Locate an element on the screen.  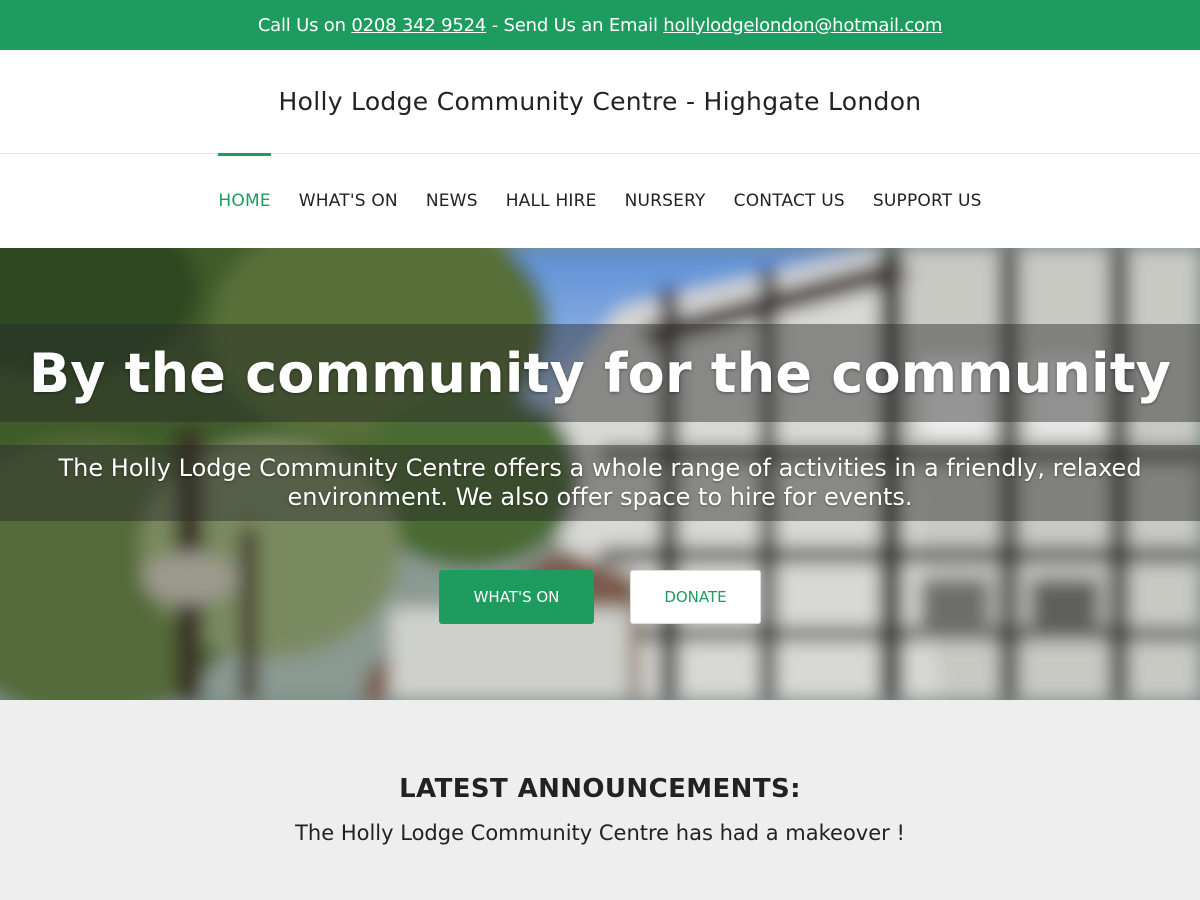
hero-heading: By the community for the community is located at coordinates (600, 373).